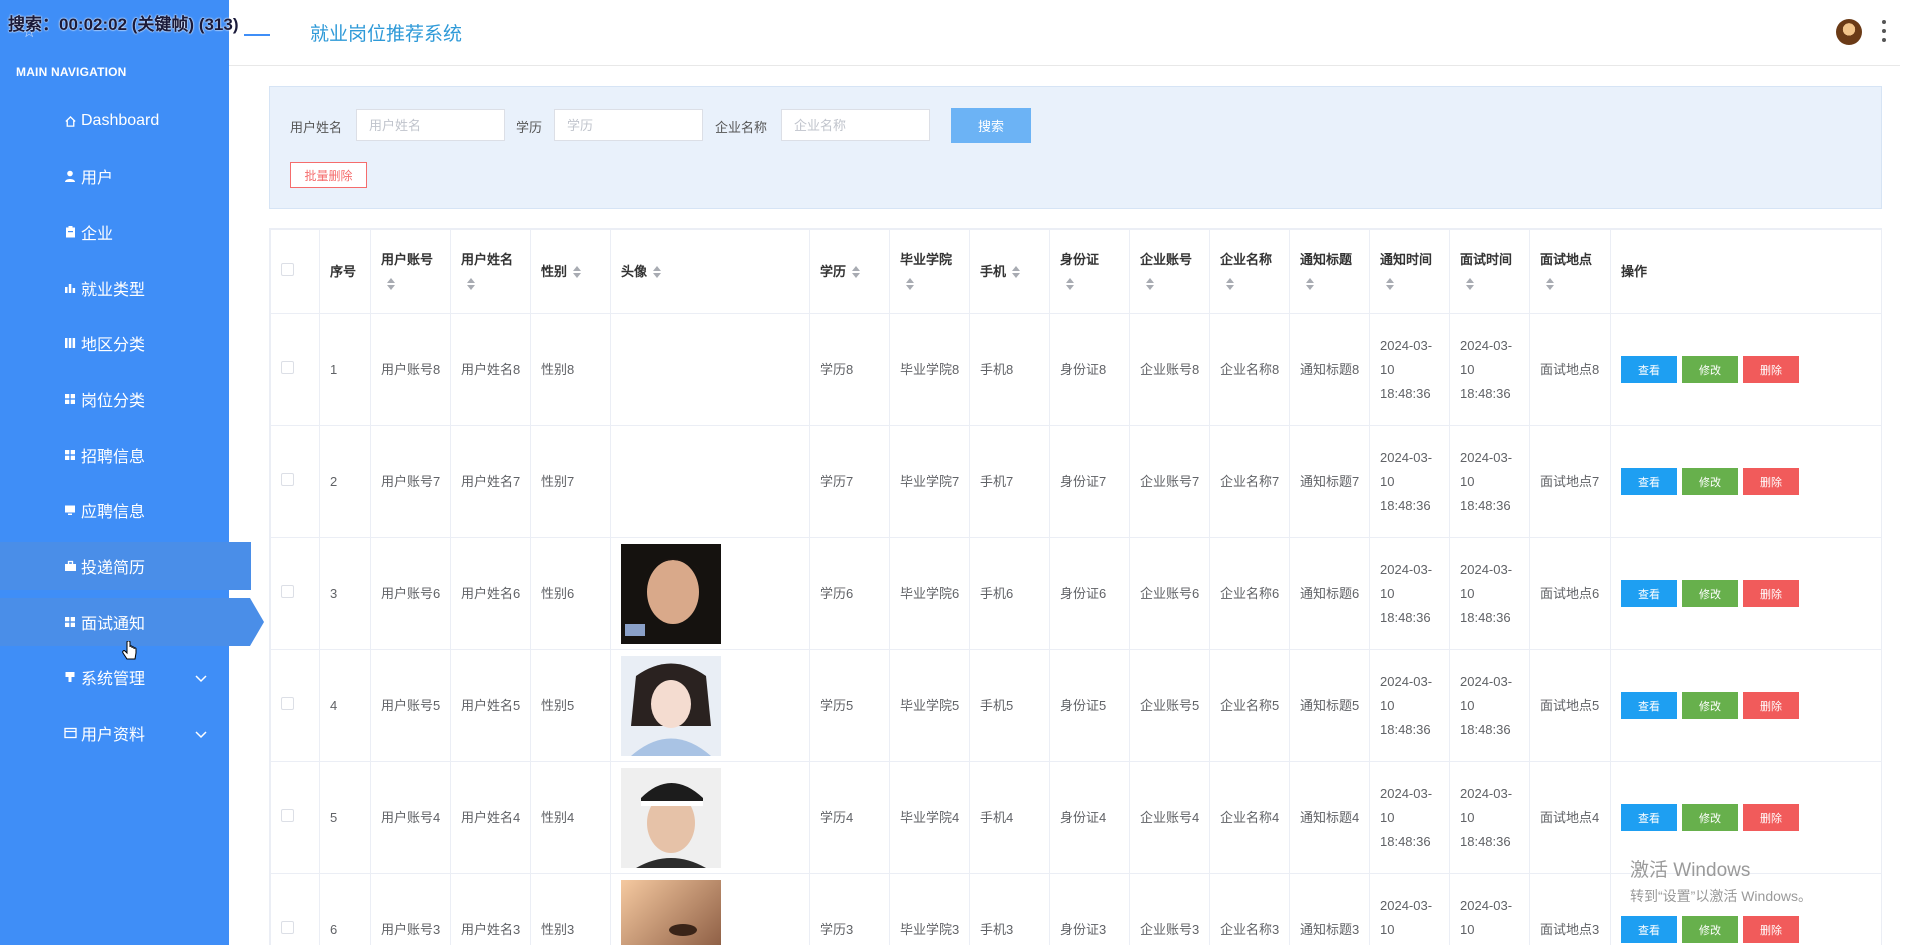 This screenshot has width=1918, height=945. What do you see at coordinates (1489, 271) in the screenshot?
I see `col-interview-time: 面试时间` at bounding box center [1489, 271].